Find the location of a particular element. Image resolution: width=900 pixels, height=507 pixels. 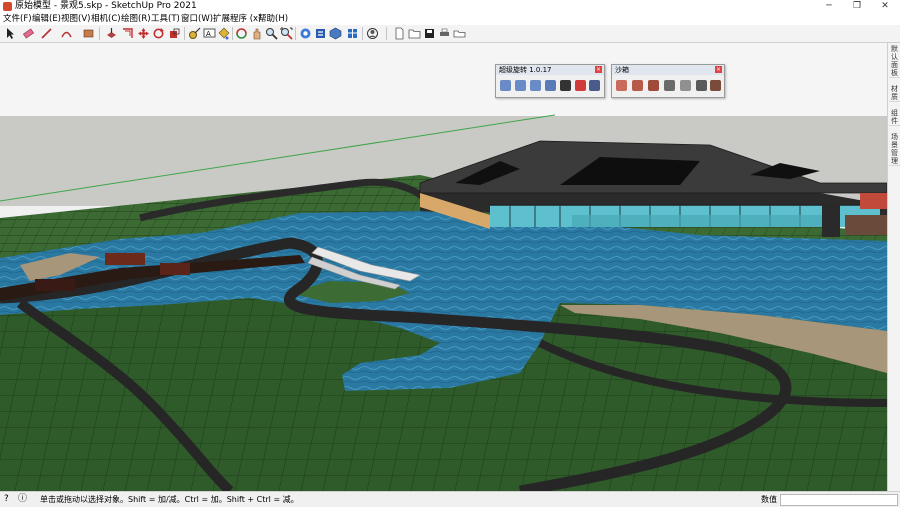

tray-tab-default: 默认面板 is located at coordinates (894, 61).